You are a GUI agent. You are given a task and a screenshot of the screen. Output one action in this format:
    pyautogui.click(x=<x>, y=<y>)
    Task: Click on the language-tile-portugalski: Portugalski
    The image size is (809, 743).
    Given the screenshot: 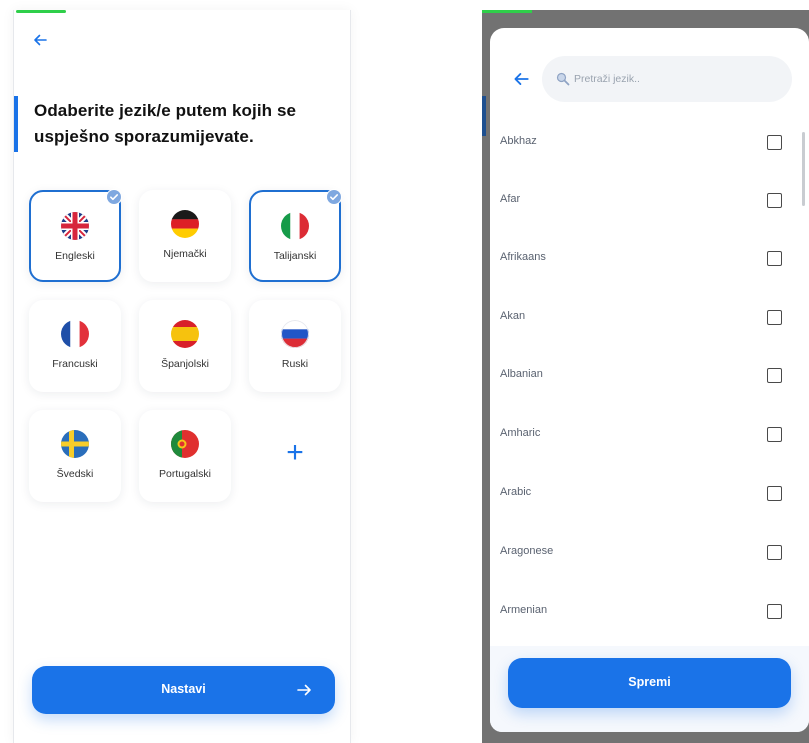 What is the action you would take?
    pyautogui.click(x=185, y=456)
    